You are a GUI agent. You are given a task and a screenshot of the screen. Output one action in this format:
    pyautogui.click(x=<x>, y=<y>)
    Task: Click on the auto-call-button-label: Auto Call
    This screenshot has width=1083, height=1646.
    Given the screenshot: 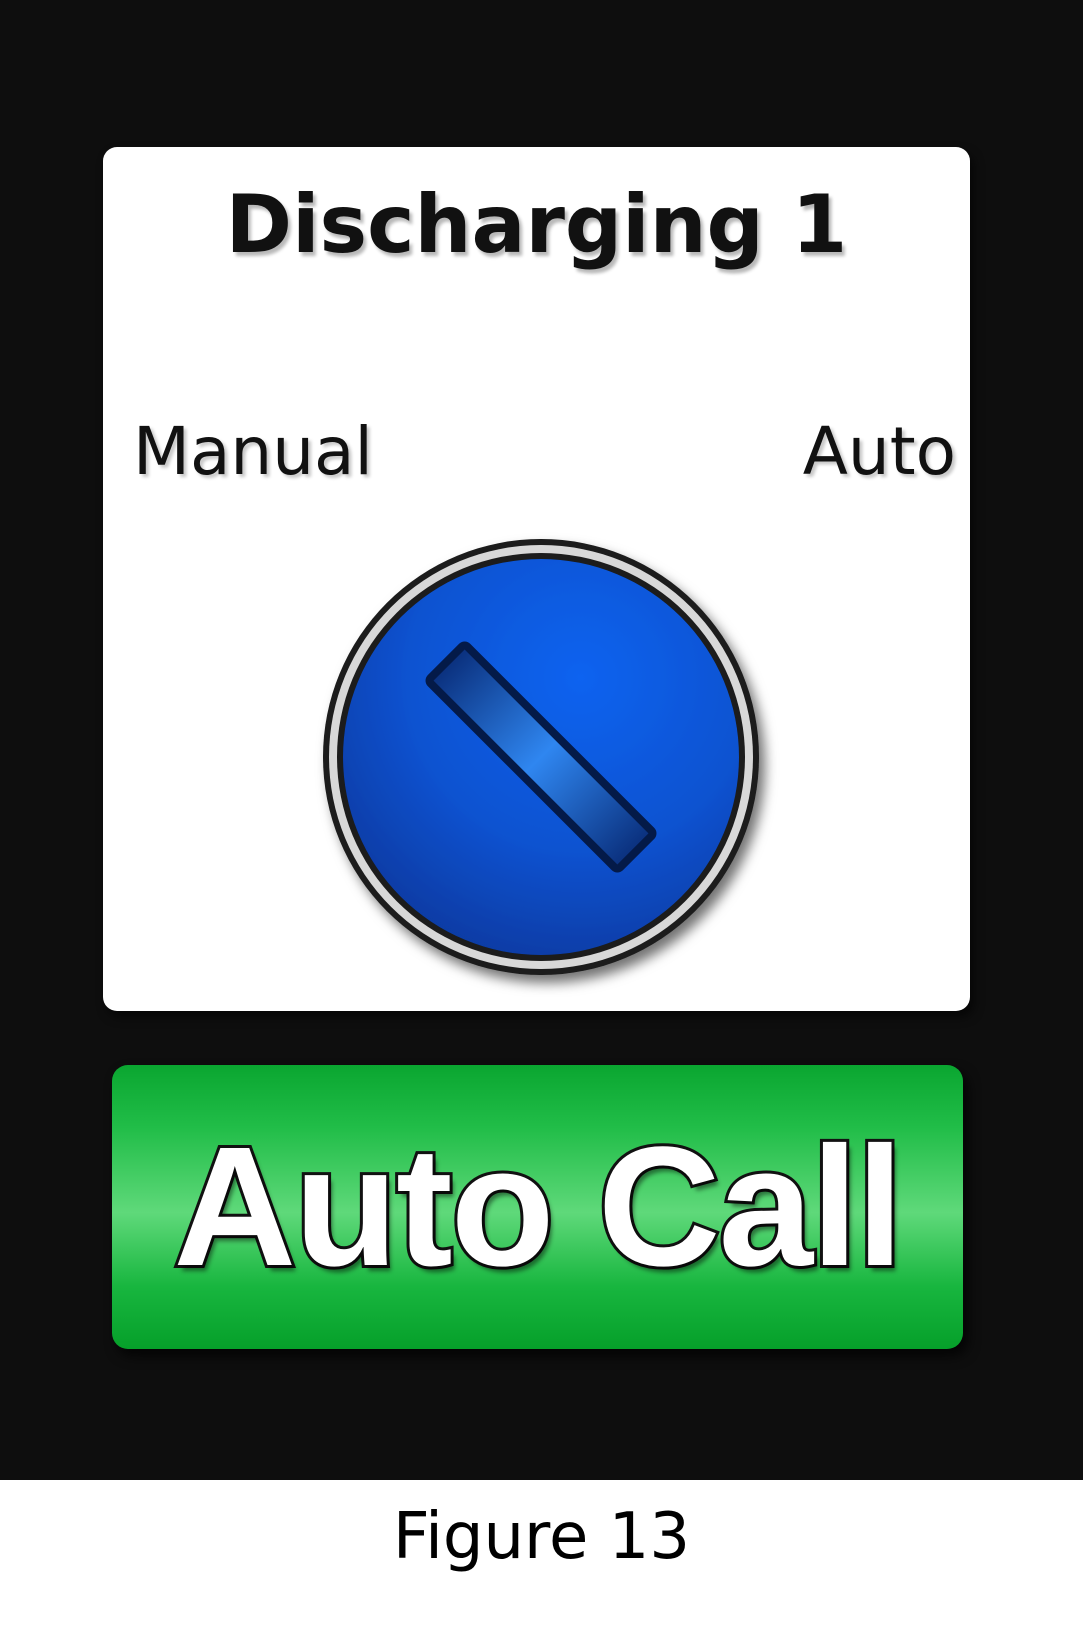 What is the action you would take?
    pyautogui.click(x=538, y=1207)
    